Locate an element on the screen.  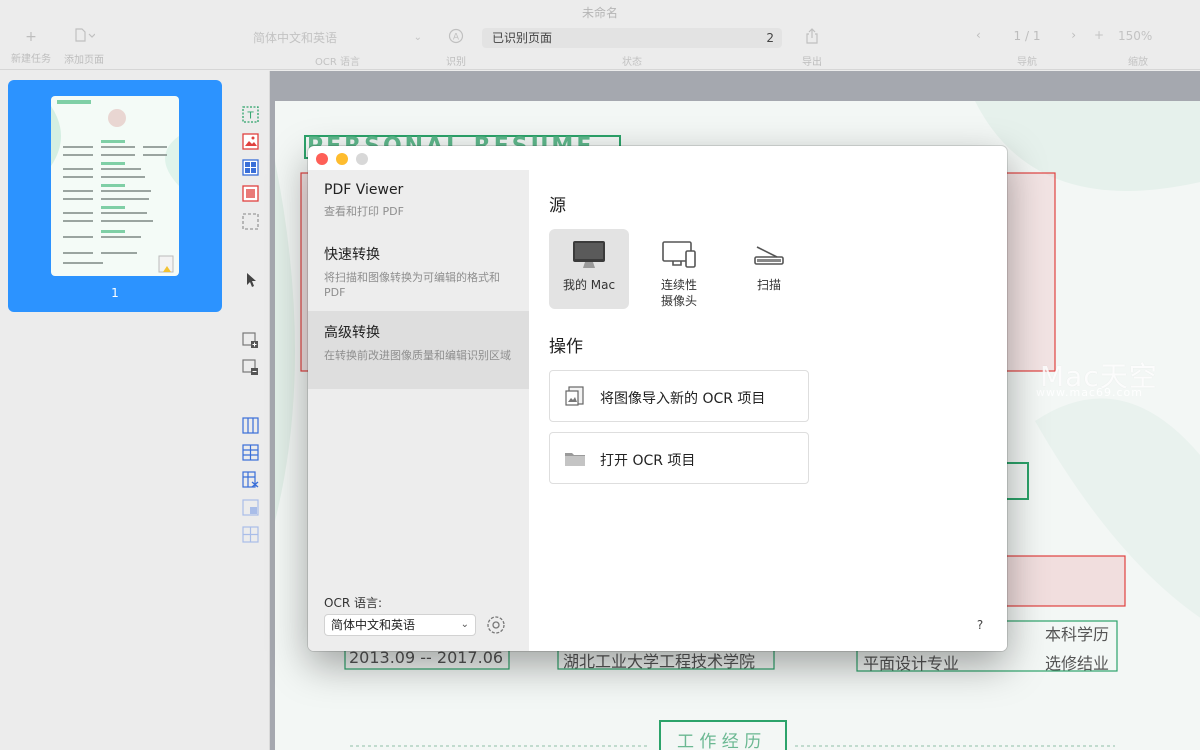
language-settings-gear-icon is located at coordinates (496, 625).